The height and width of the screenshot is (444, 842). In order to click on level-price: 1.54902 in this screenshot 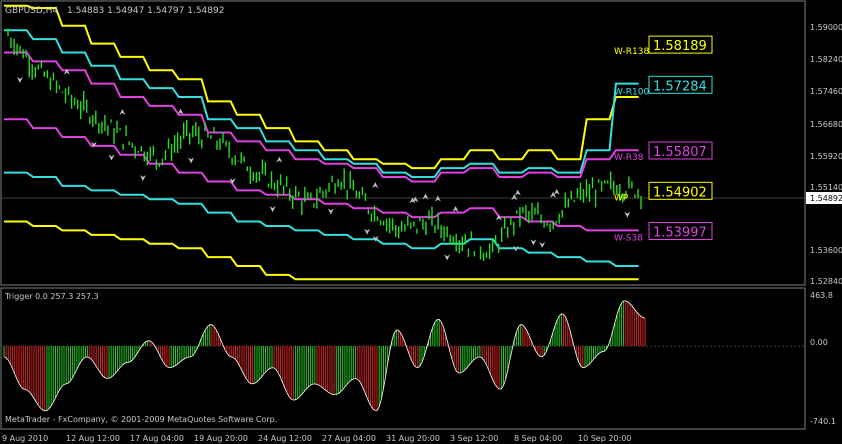, I will do `click(680, 192)`.